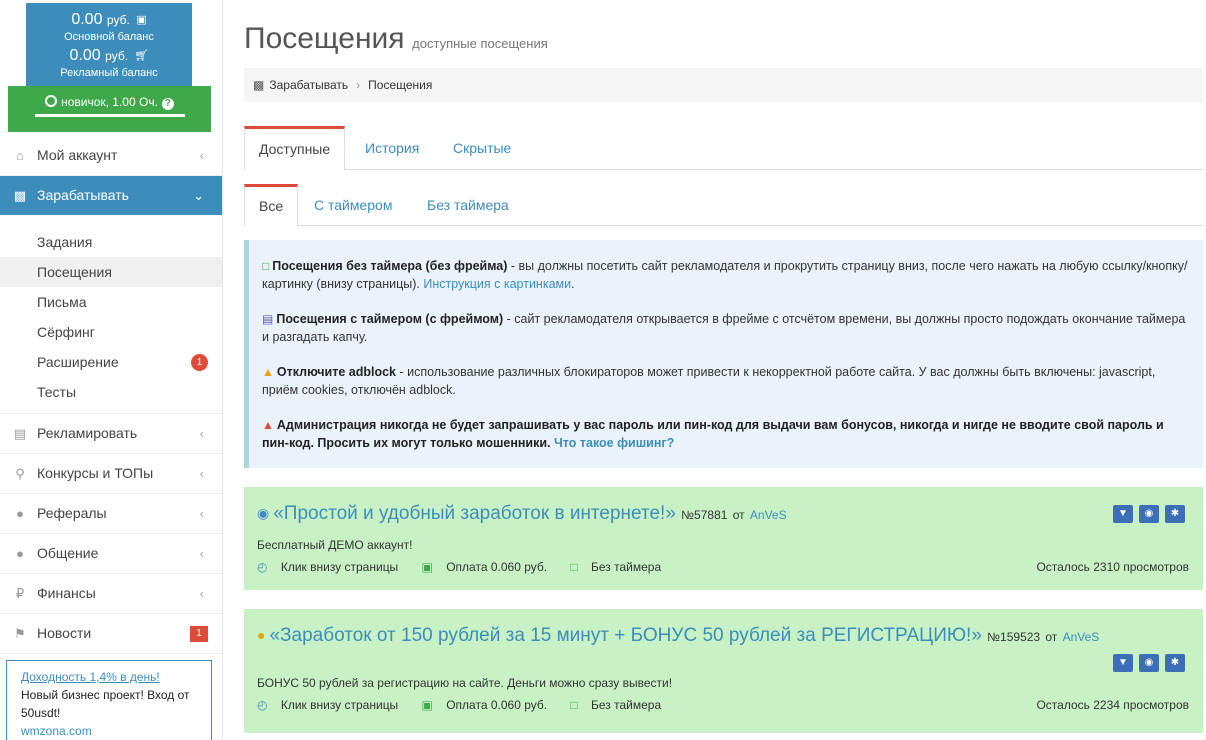 The image size is (1206, 740). Describe the element at coordinates (723, 205) in the screenshot. I see `secondary-tabs: Все С таймером Без таймера` at that location.